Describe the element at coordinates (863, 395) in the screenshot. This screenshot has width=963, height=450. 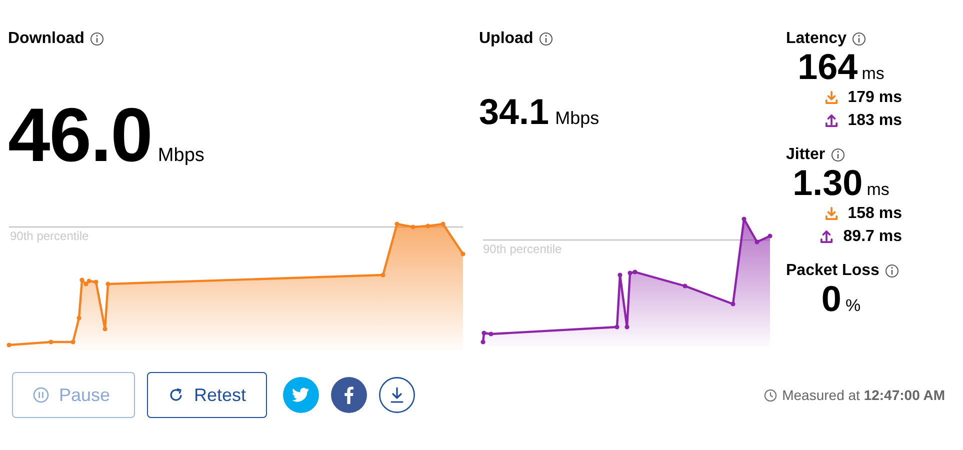
I see `measured-time: Measured at 12:47:00 AM` at that location.